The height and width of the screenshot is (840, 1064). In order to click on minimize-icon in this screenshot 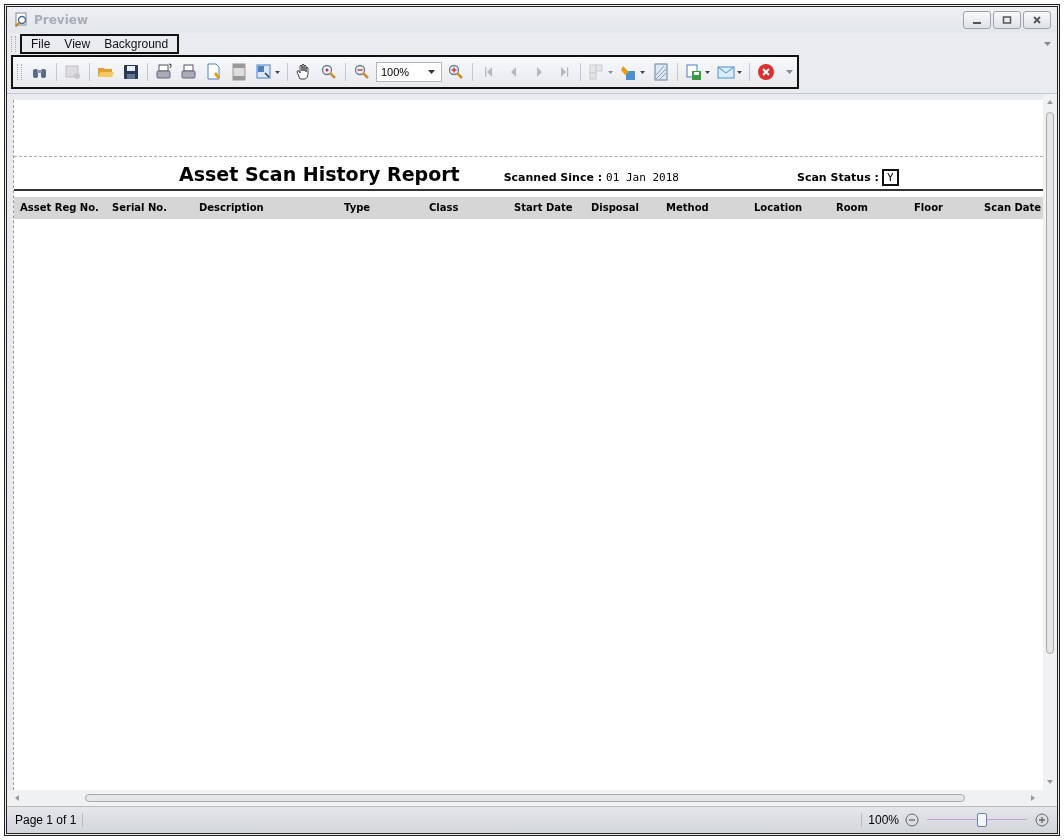, I will do `click(977, 23)`.